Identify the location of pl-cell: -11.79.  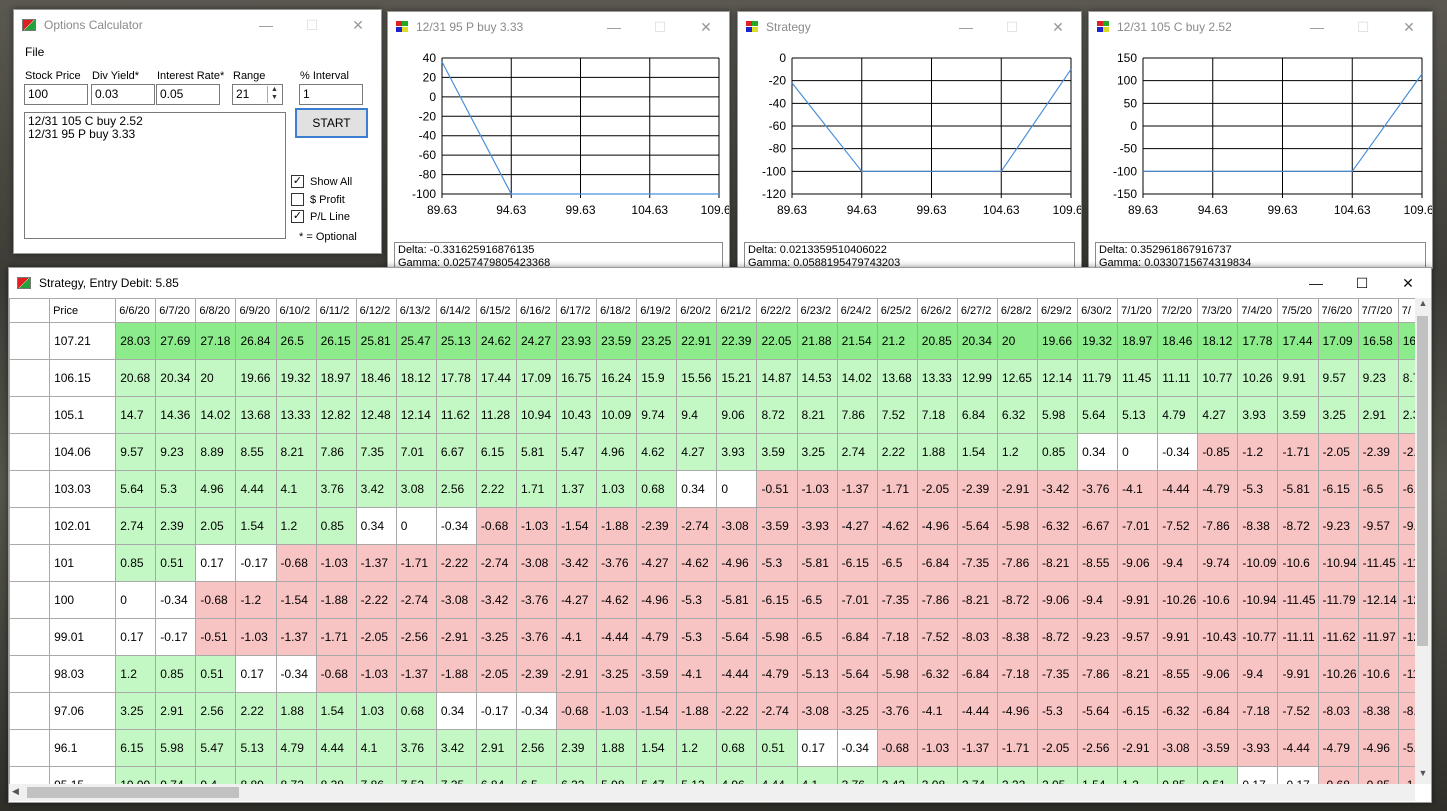
(1338, 600).